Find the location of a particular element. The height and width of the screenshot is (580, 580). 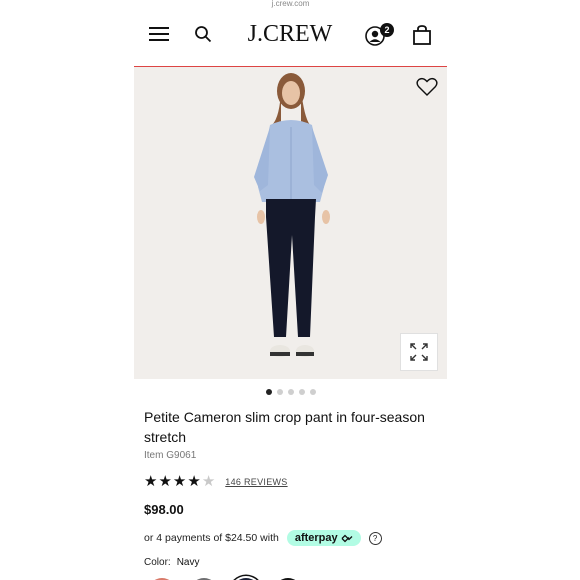

afterpay-logo-icon is located at coordinates (347, 538).